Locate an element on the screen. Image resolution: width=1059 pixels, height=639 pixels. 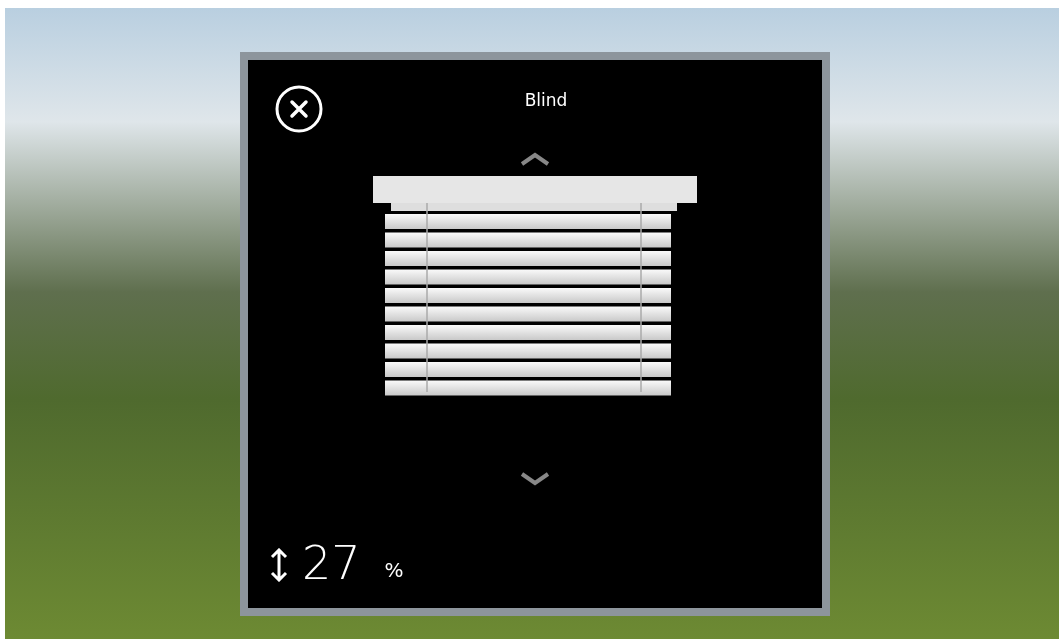
chevron-up-icon is located at coordinates (535, 159).